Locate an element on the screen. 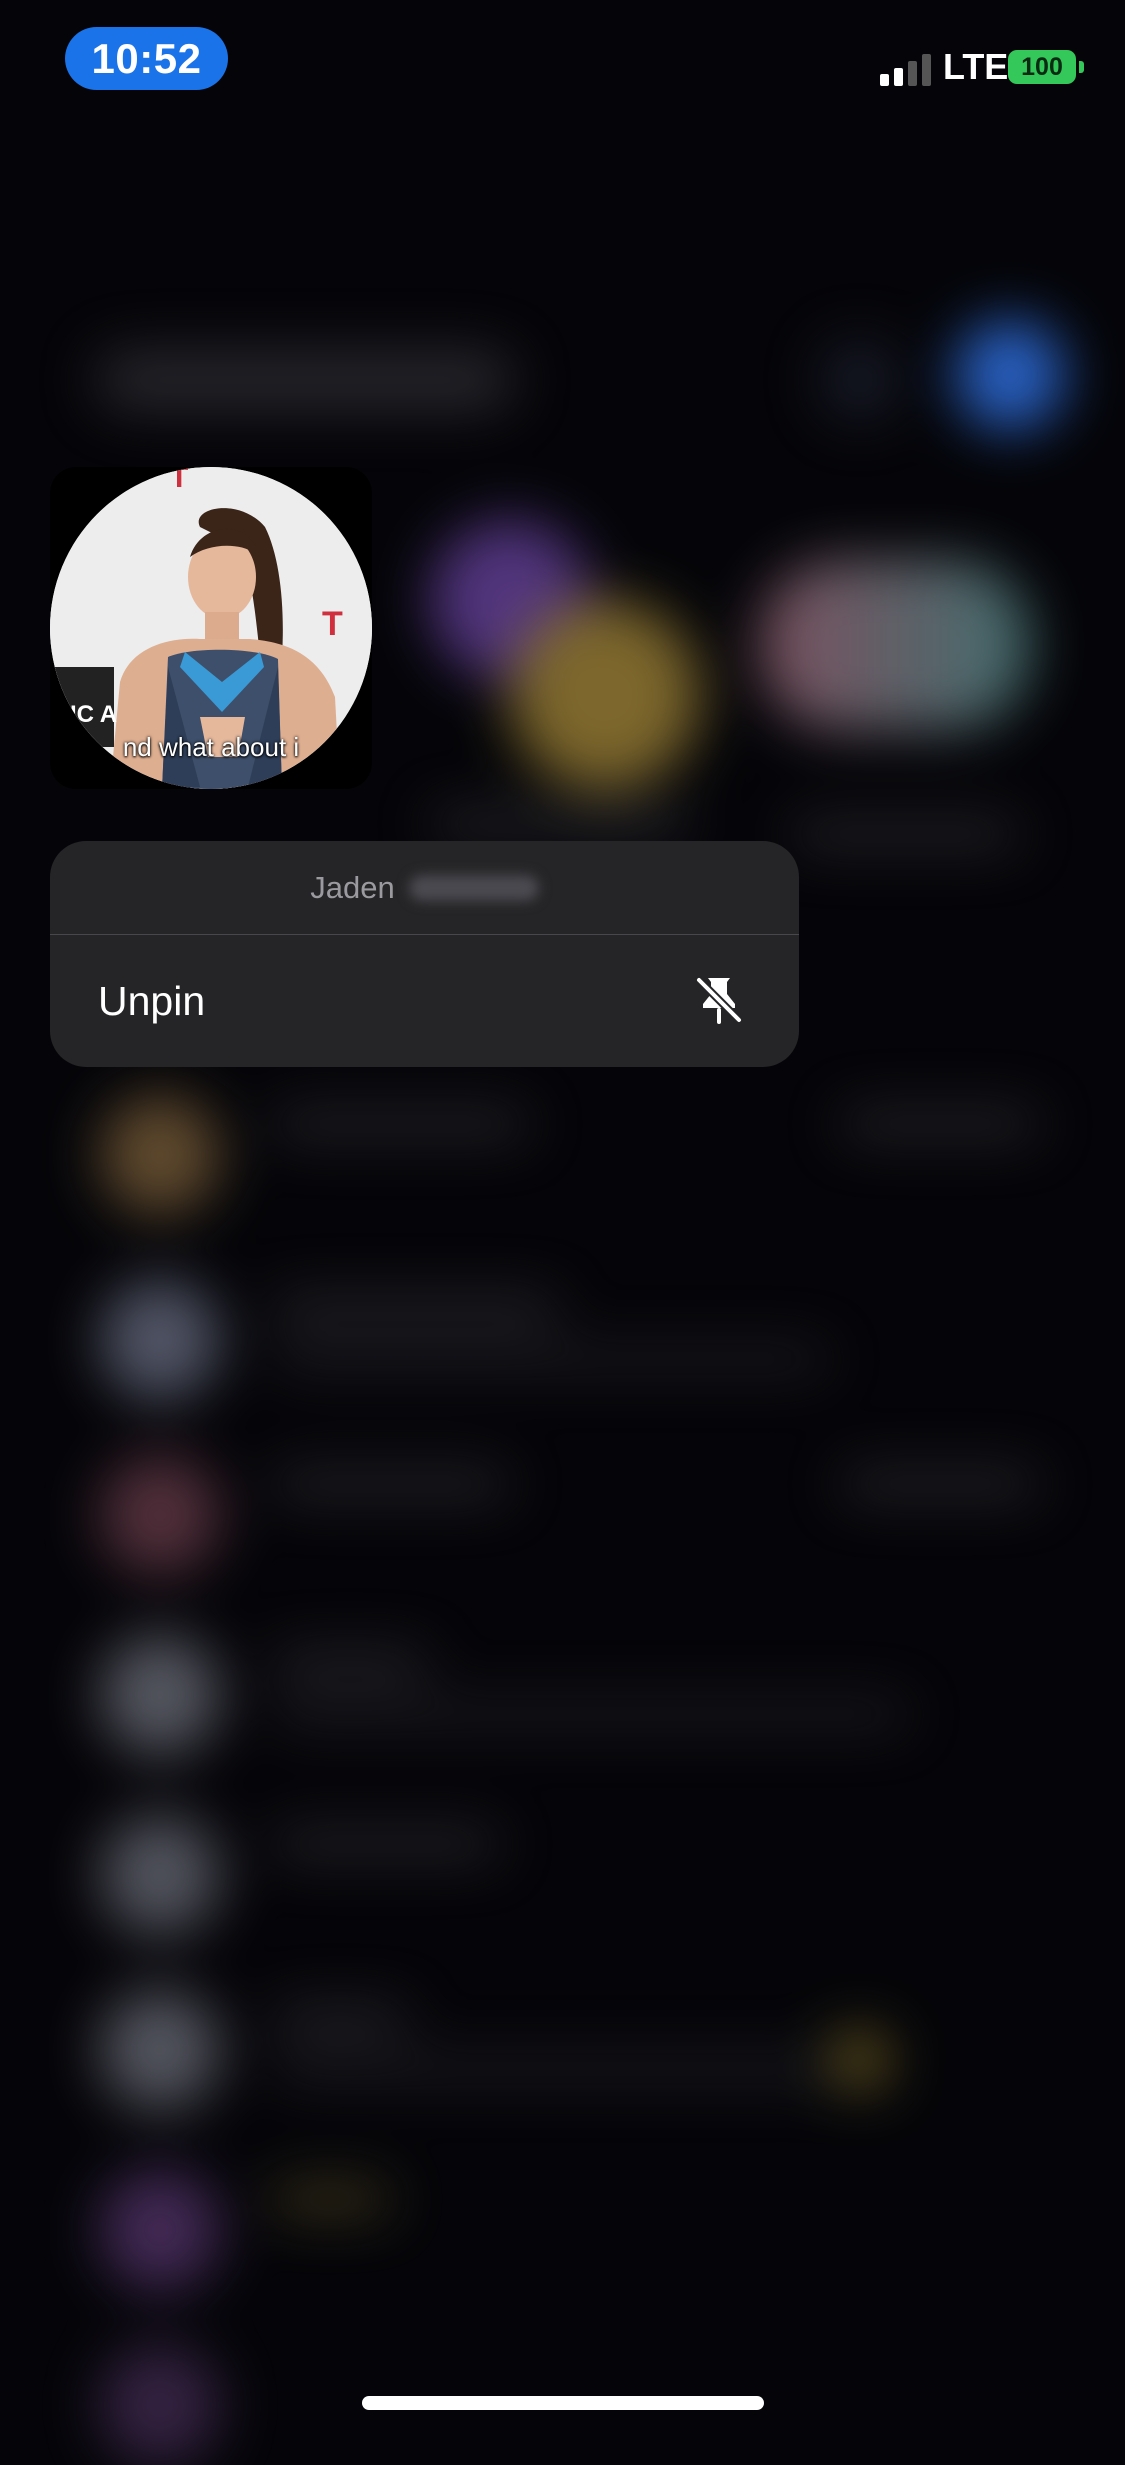 This screenshot has width=1125, height=2465. blurred-emoji is located at coordinates (860, 2060).